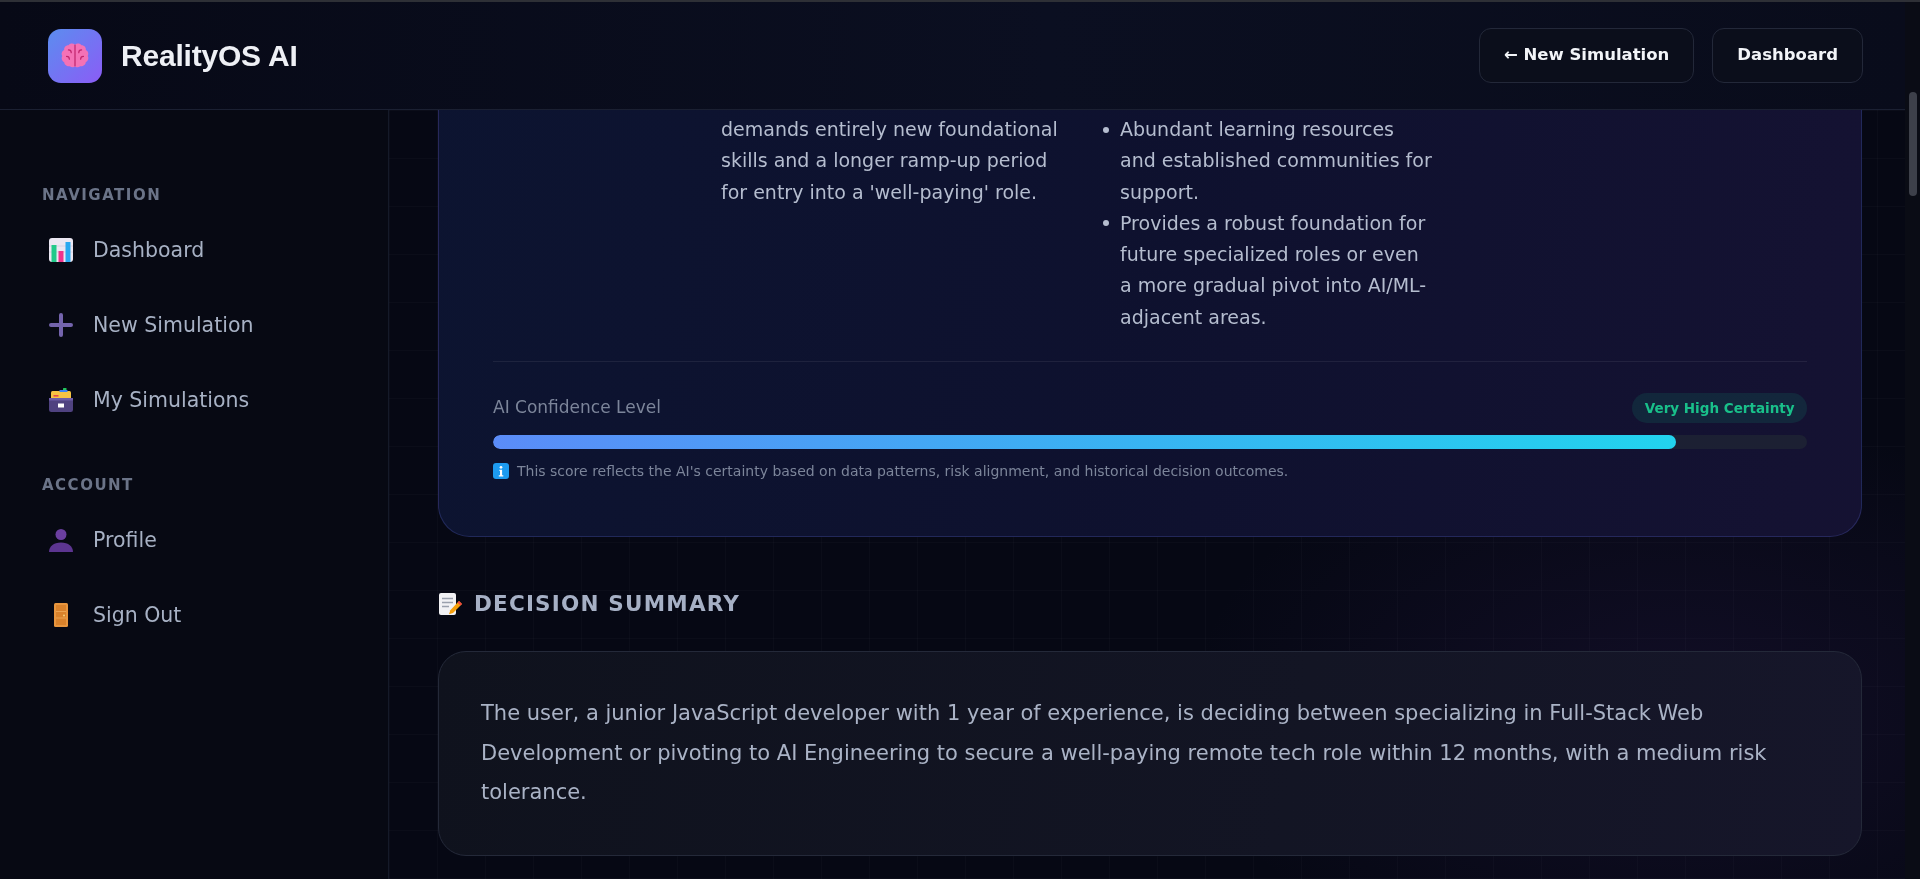 The image size is (1920, 879). I want to click on sidebar-link: New Simulation, so click(199, 325).